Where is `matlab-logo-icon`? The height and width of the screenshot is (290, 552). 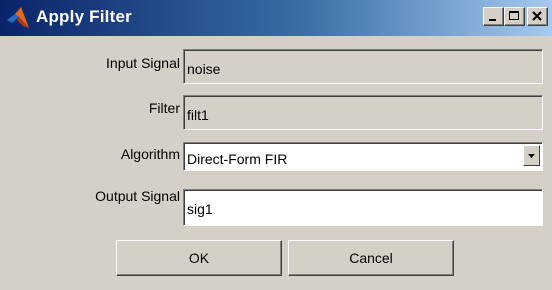 matlab-logo-icon is located at coordinates (18, 17).